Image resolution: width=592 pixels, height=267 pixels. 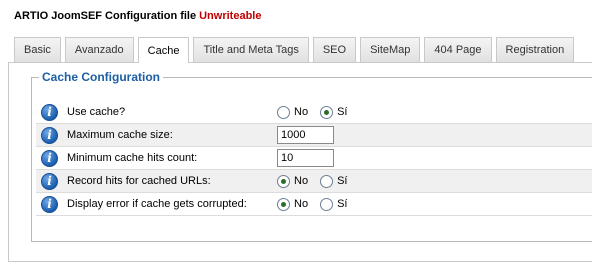 What do you see at coordinates (37, 49) in the screenshot?
I see `tab-basic: Basic` at bounding box center [37, 49].